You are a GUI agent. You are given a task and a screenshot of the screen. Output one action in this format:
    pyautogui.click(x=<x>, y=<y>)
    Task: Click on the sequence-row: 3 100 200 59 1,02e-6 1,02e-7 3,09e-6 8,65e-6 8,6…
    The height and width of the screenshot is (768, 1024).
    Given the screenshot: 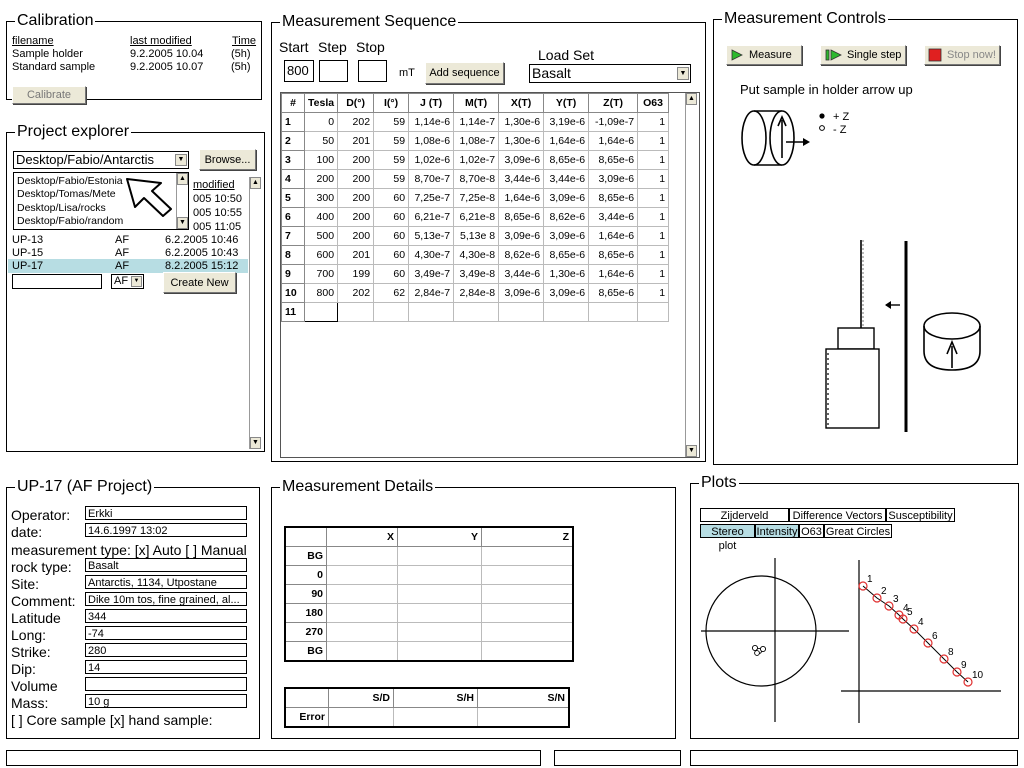 What is the action you would take?
    pyautogui.click(x=475, y=160)
    